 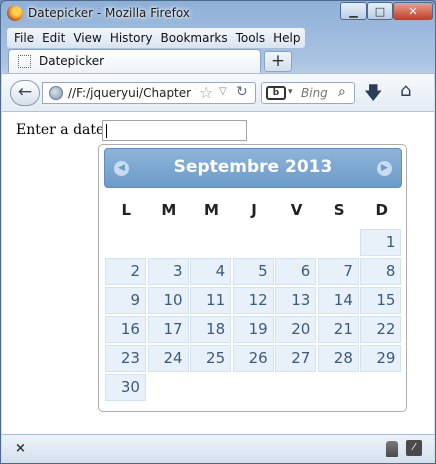 What do you see at coordinates (339, 210) in the screenshot?
I see `weekday-label: S` at bounding box center [339, 210].